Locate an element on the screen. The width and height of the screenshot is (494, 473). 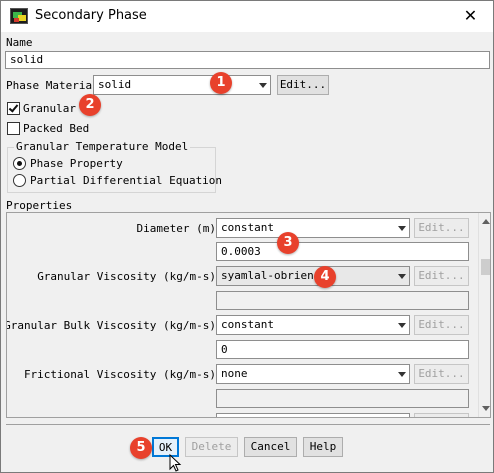
fluent-app-icon is located at coordinates (19, 16).